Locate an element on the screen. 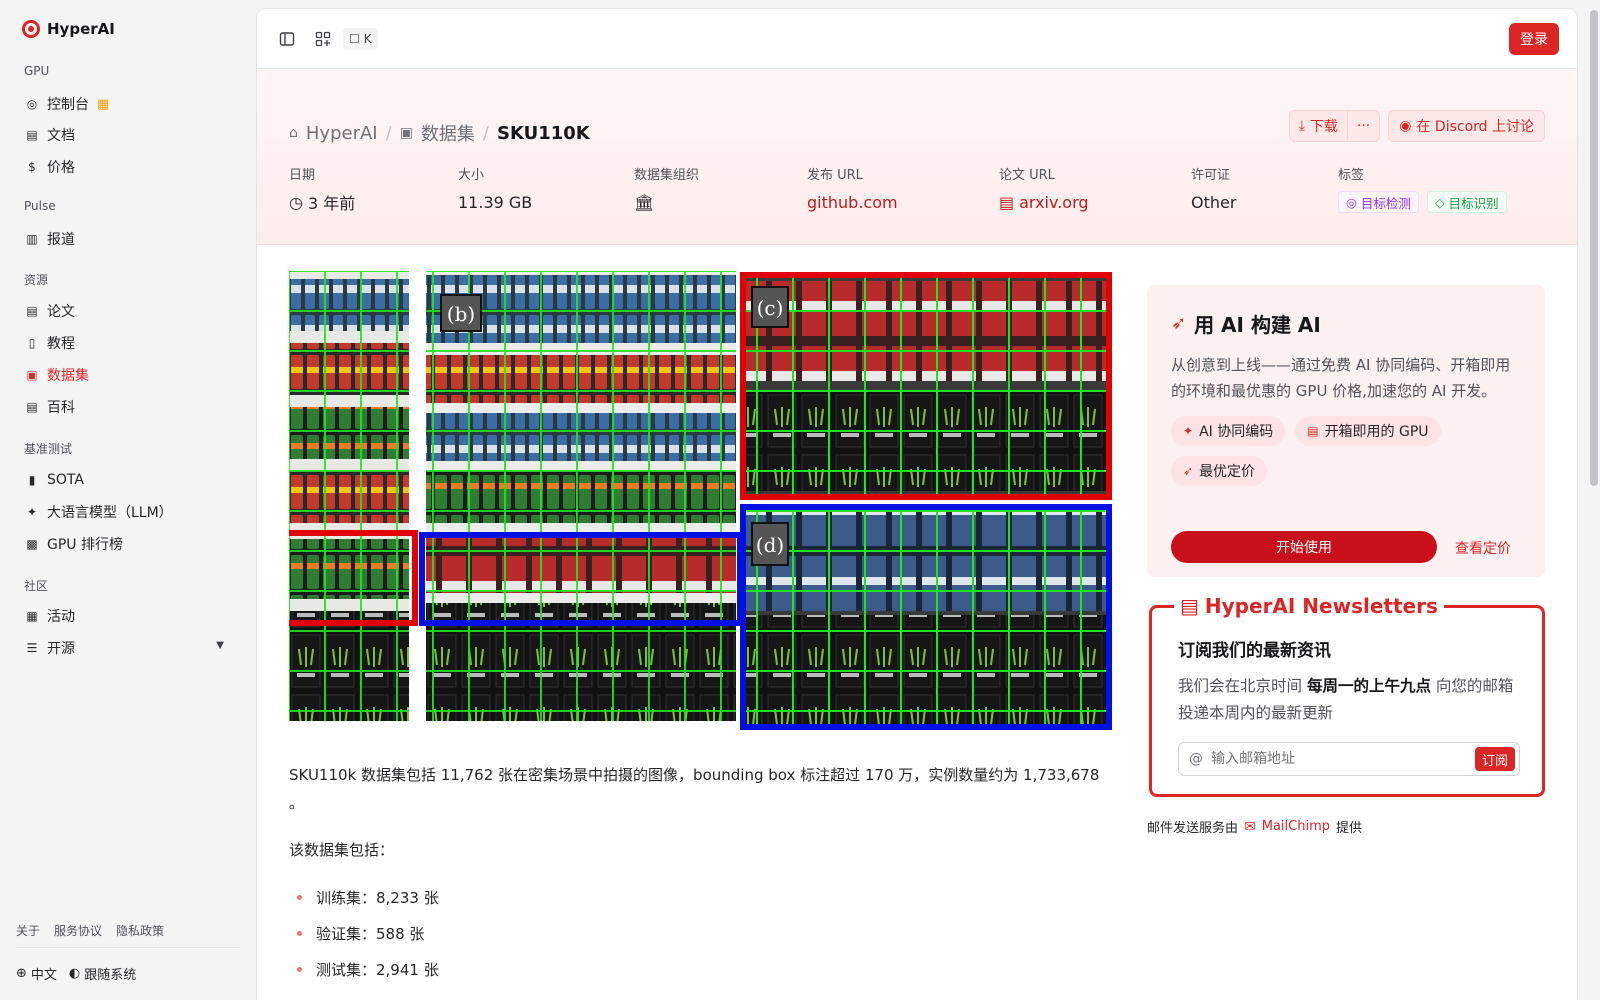 Image resolution: width=1600 pixels, height=1000 pixels. scan-icon: ◎ is located at coordinates (1351, 202).